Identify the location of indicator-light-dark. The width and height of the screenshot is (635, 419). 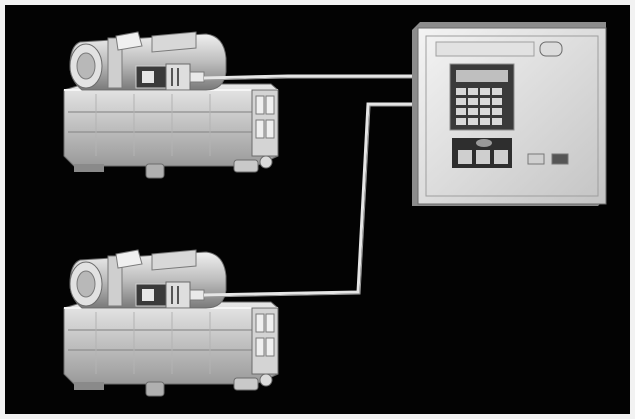
(560, 159).